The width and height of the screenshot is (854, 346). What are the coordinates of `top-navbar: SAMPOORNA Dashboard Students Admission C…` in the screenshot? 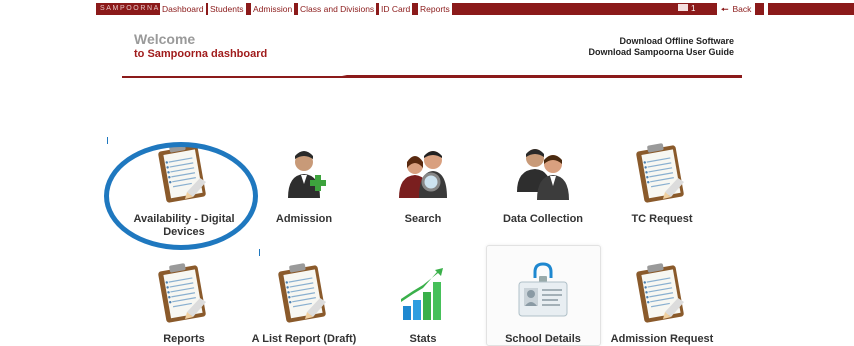 It's located at (427, 8).